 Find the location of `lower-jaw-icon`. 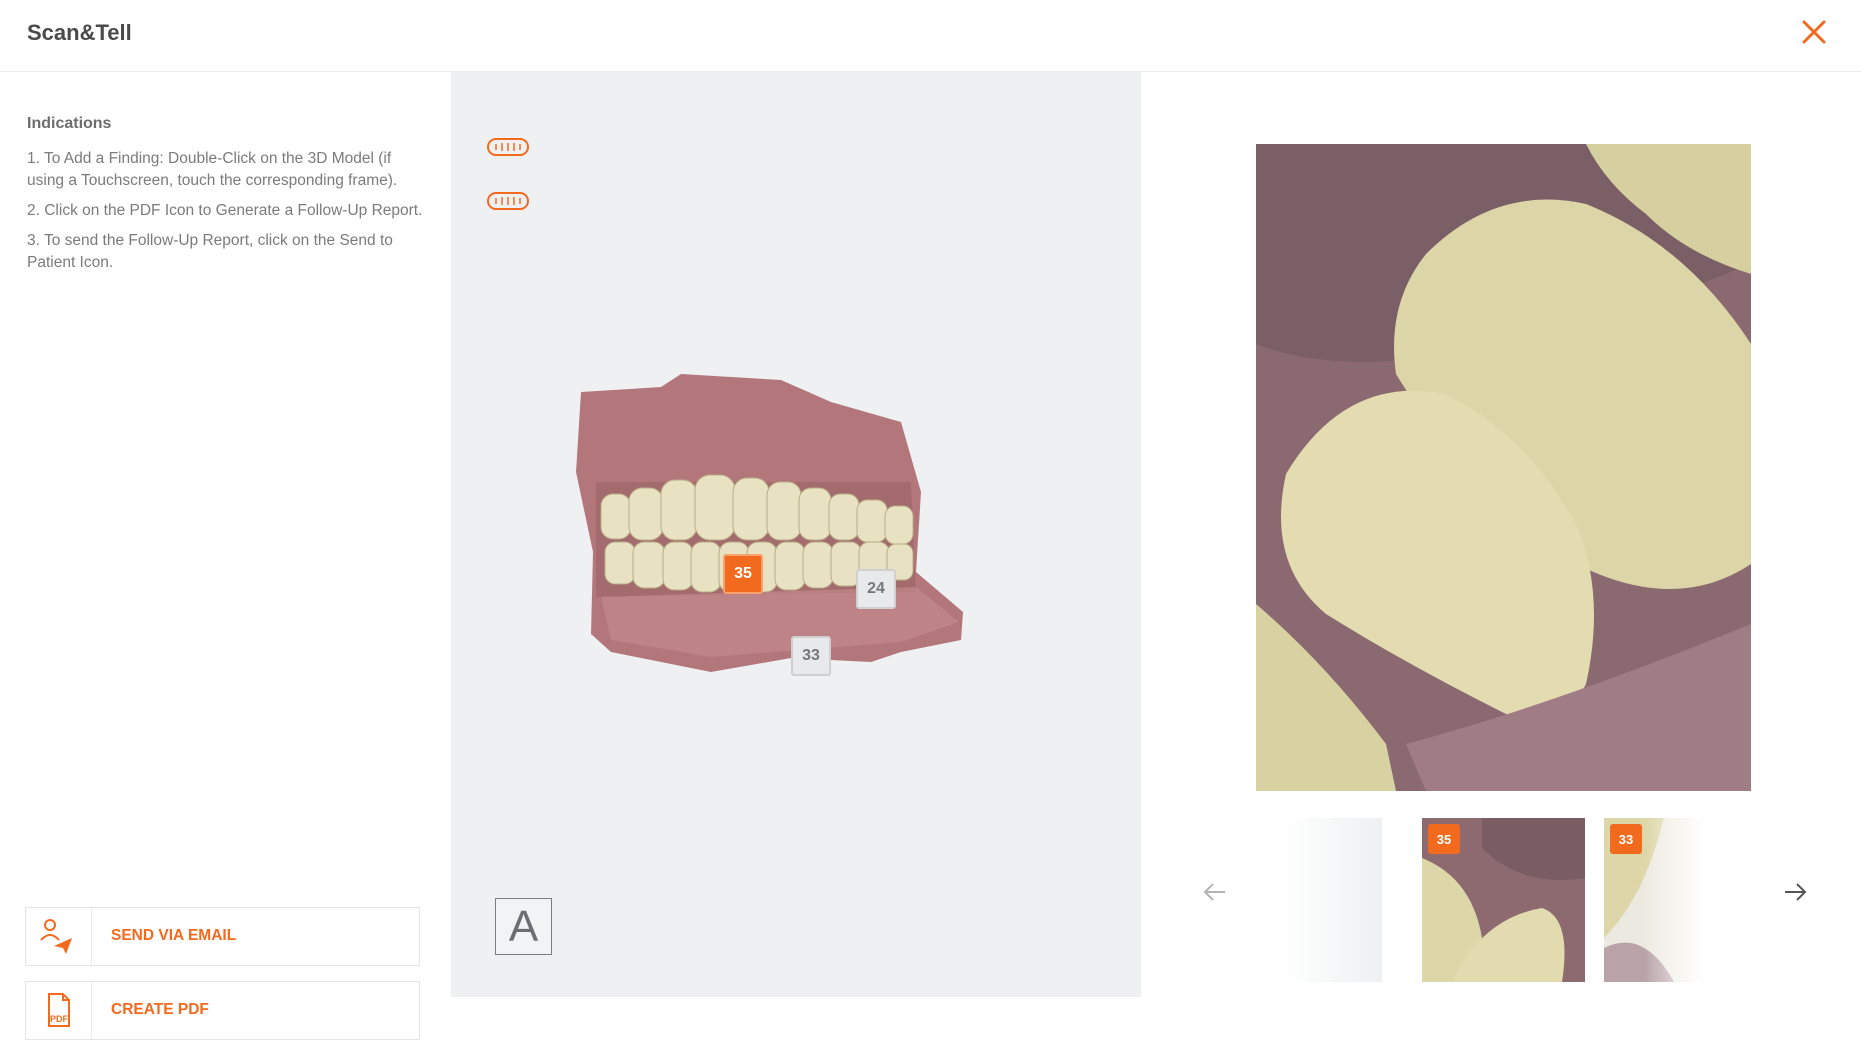

lower-jaw-icon is located at coordinates (508, 201).